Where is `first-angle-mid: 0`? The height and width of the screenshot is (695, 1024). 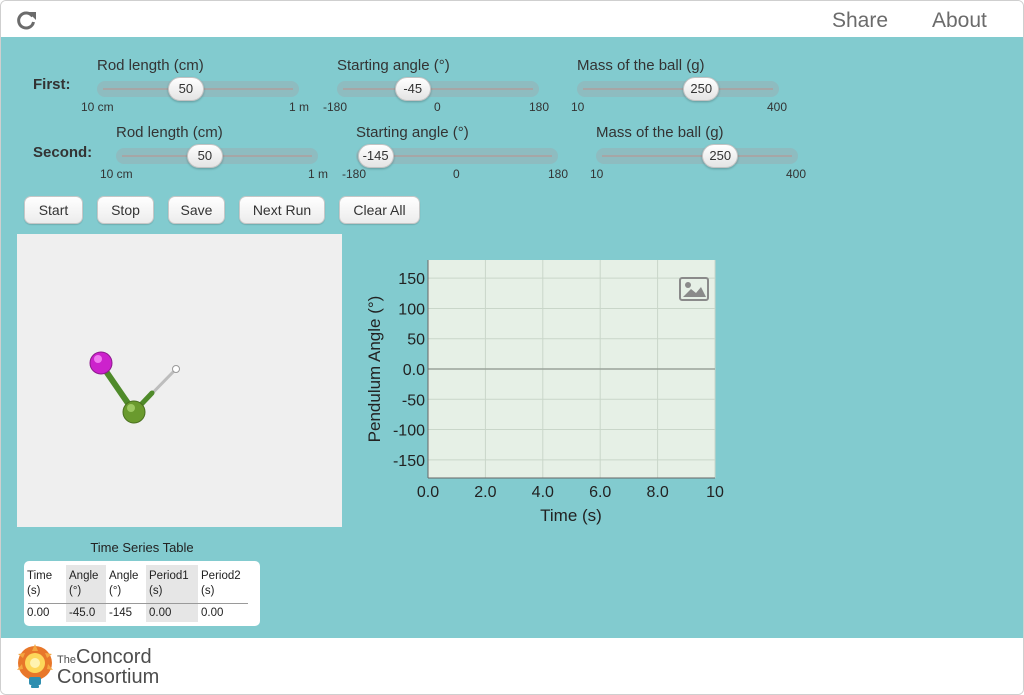 first-angle-mid: 0 is located at coordinates (437, 107).